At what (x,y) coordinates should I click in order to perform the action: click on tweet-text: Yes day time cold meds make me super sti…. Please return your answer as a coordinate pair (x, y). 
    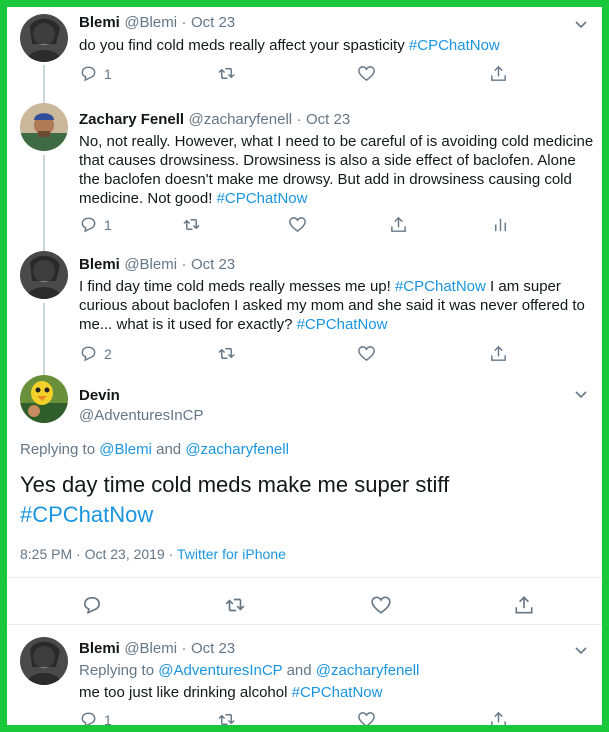
    Looking at the image, I should click on (235, 484).